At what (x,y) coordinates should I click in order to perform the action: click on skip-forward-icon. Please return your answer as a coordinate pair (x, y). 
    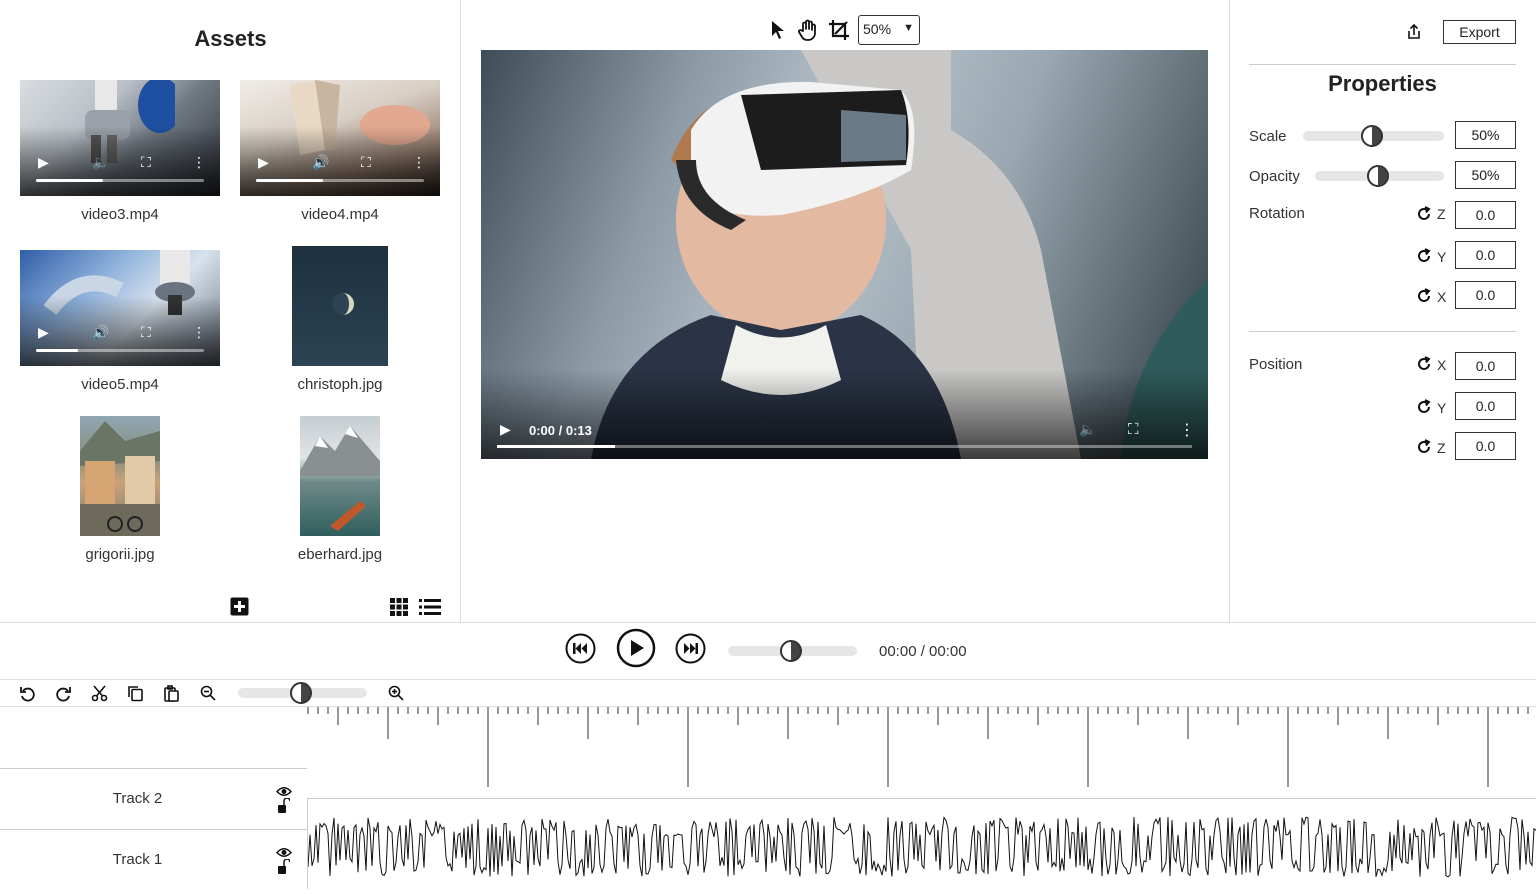
    Looking at the image, I should click on (690, 651).